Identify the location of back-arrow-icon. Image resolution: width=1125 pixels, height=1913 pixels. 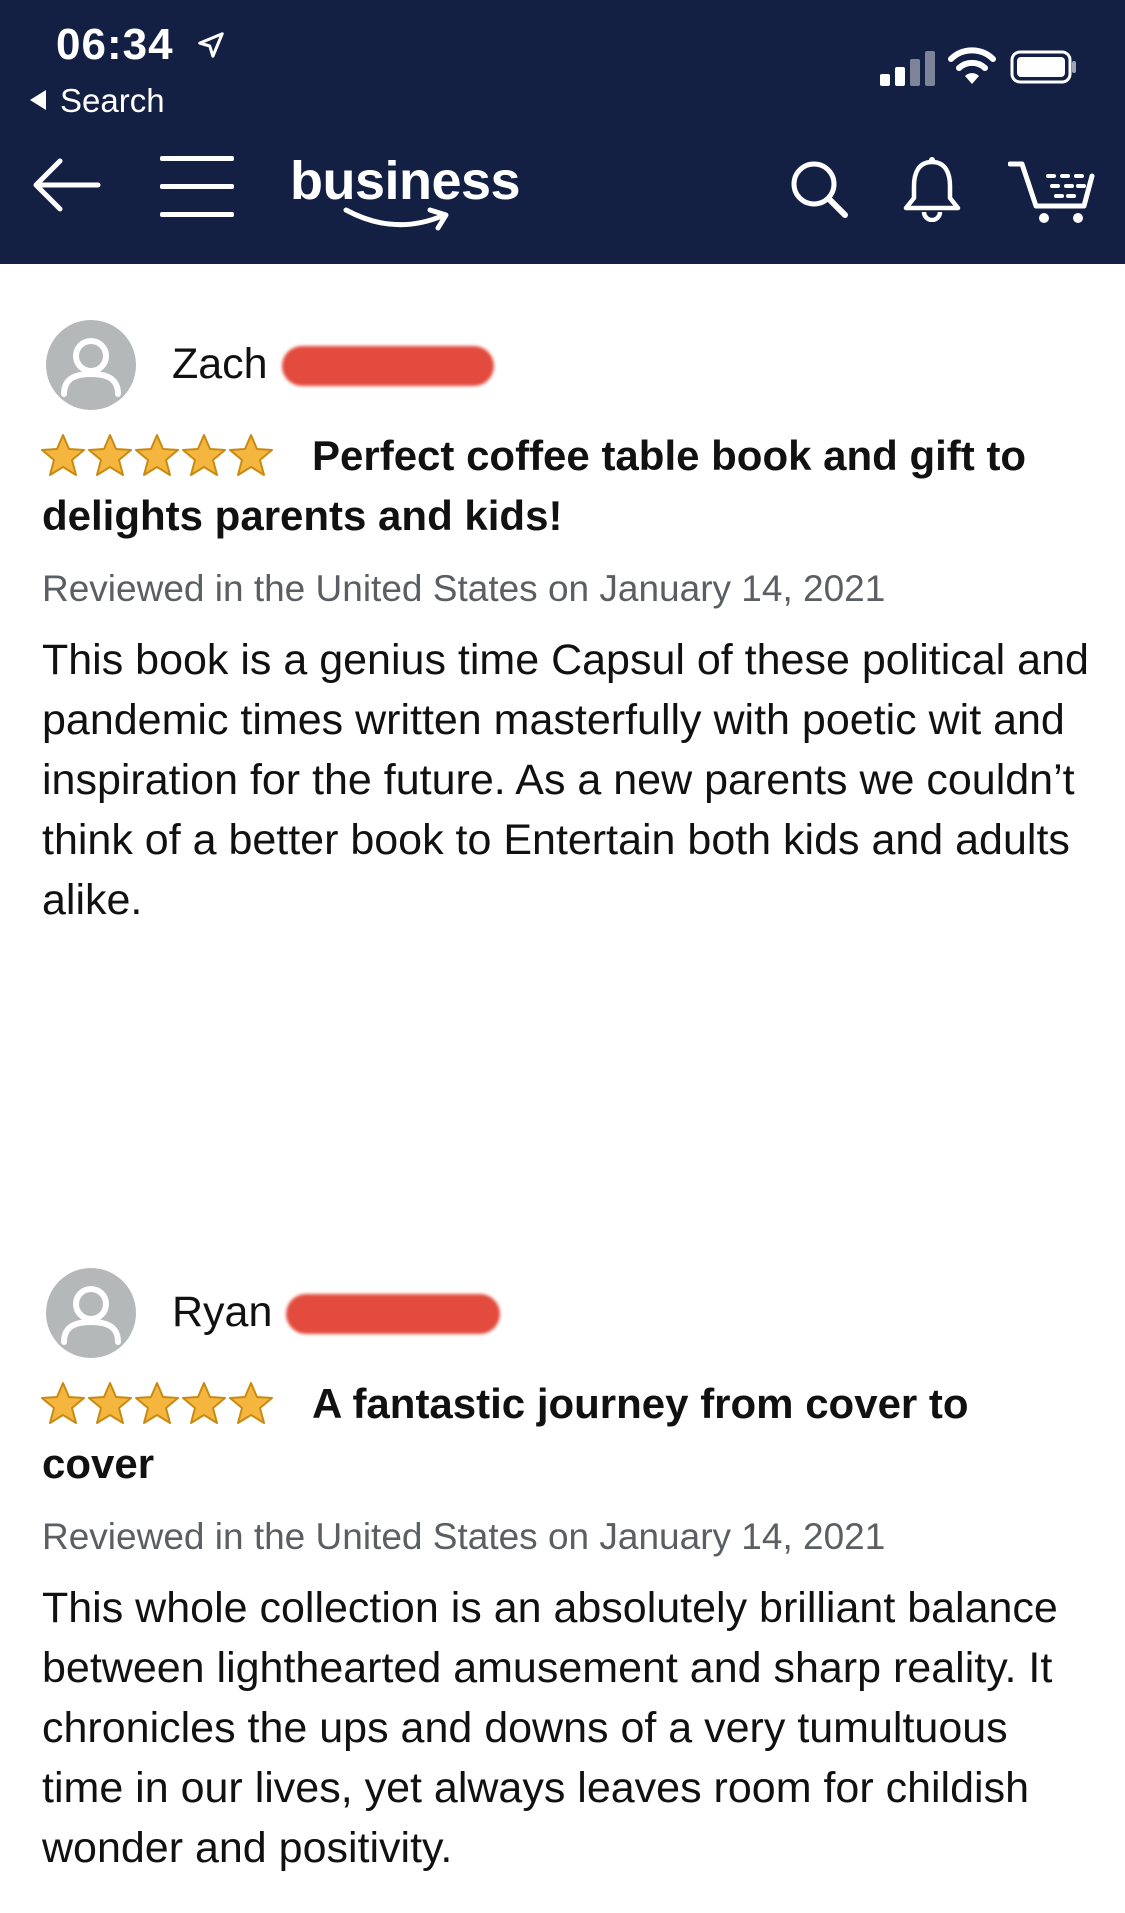
(66, 185).